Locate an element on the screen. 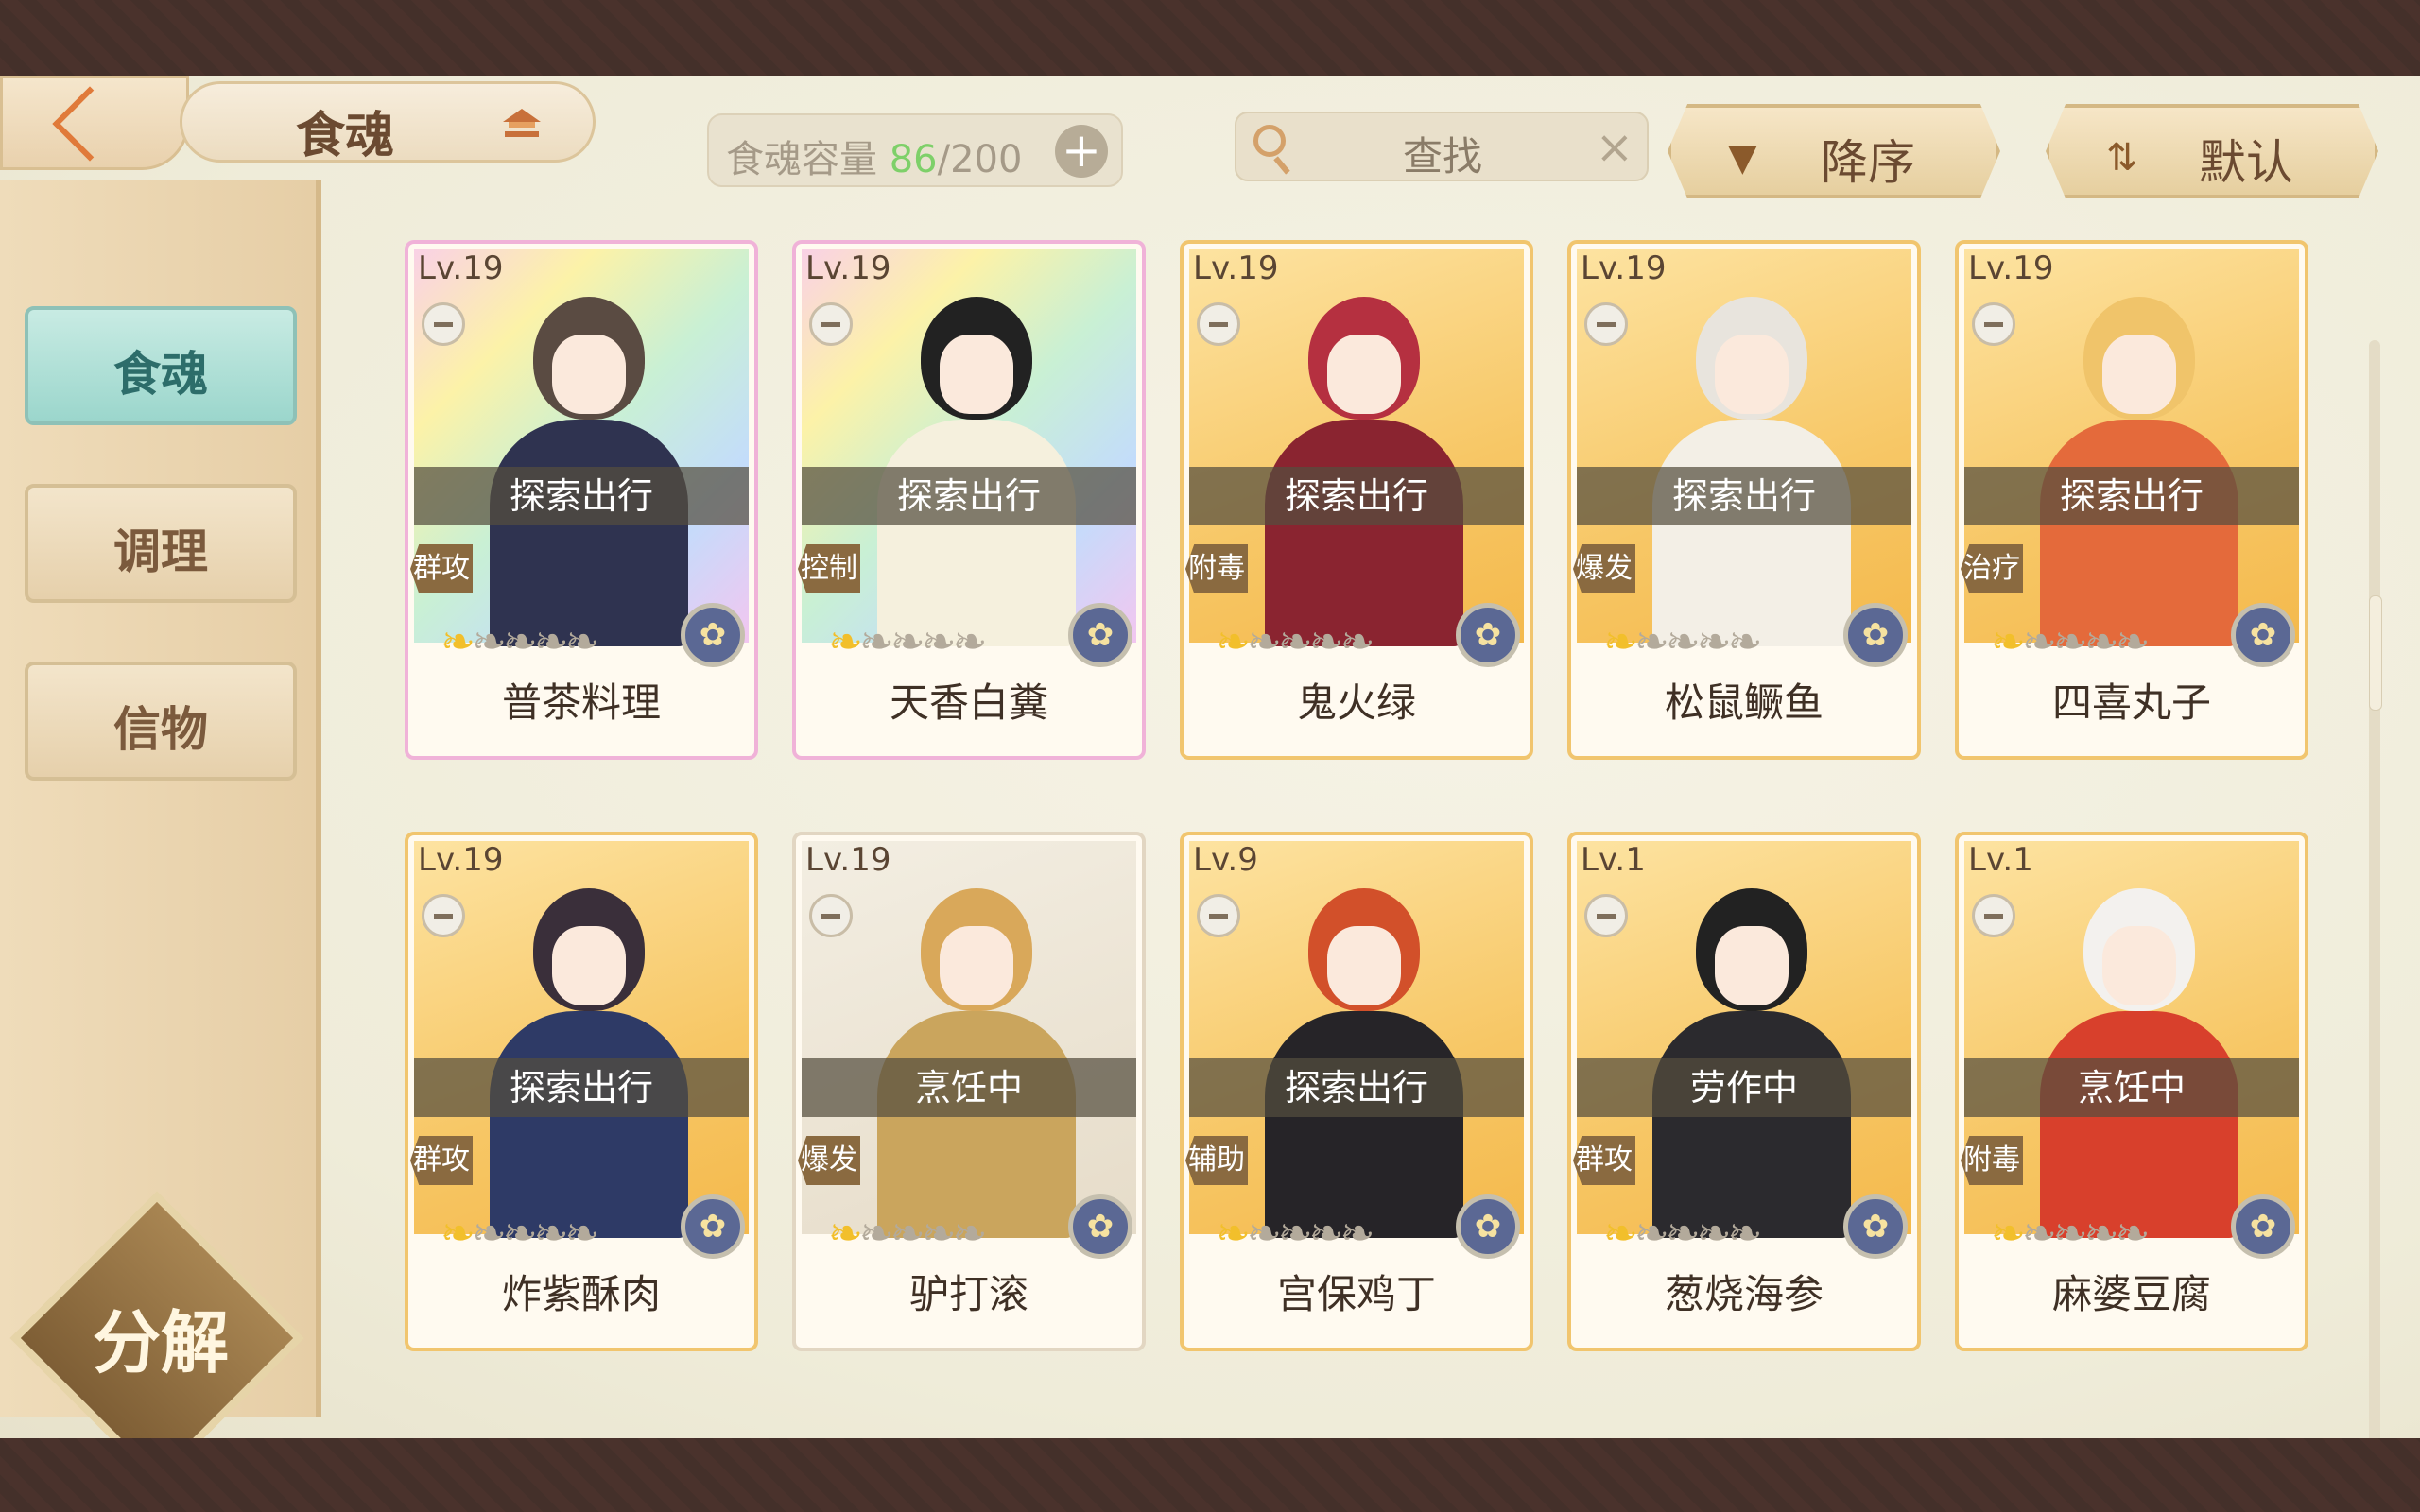 This screenshot has width=2420, height=1512. capacity-text: 食魂容量 86/200 is located at coordinates (874, 156).